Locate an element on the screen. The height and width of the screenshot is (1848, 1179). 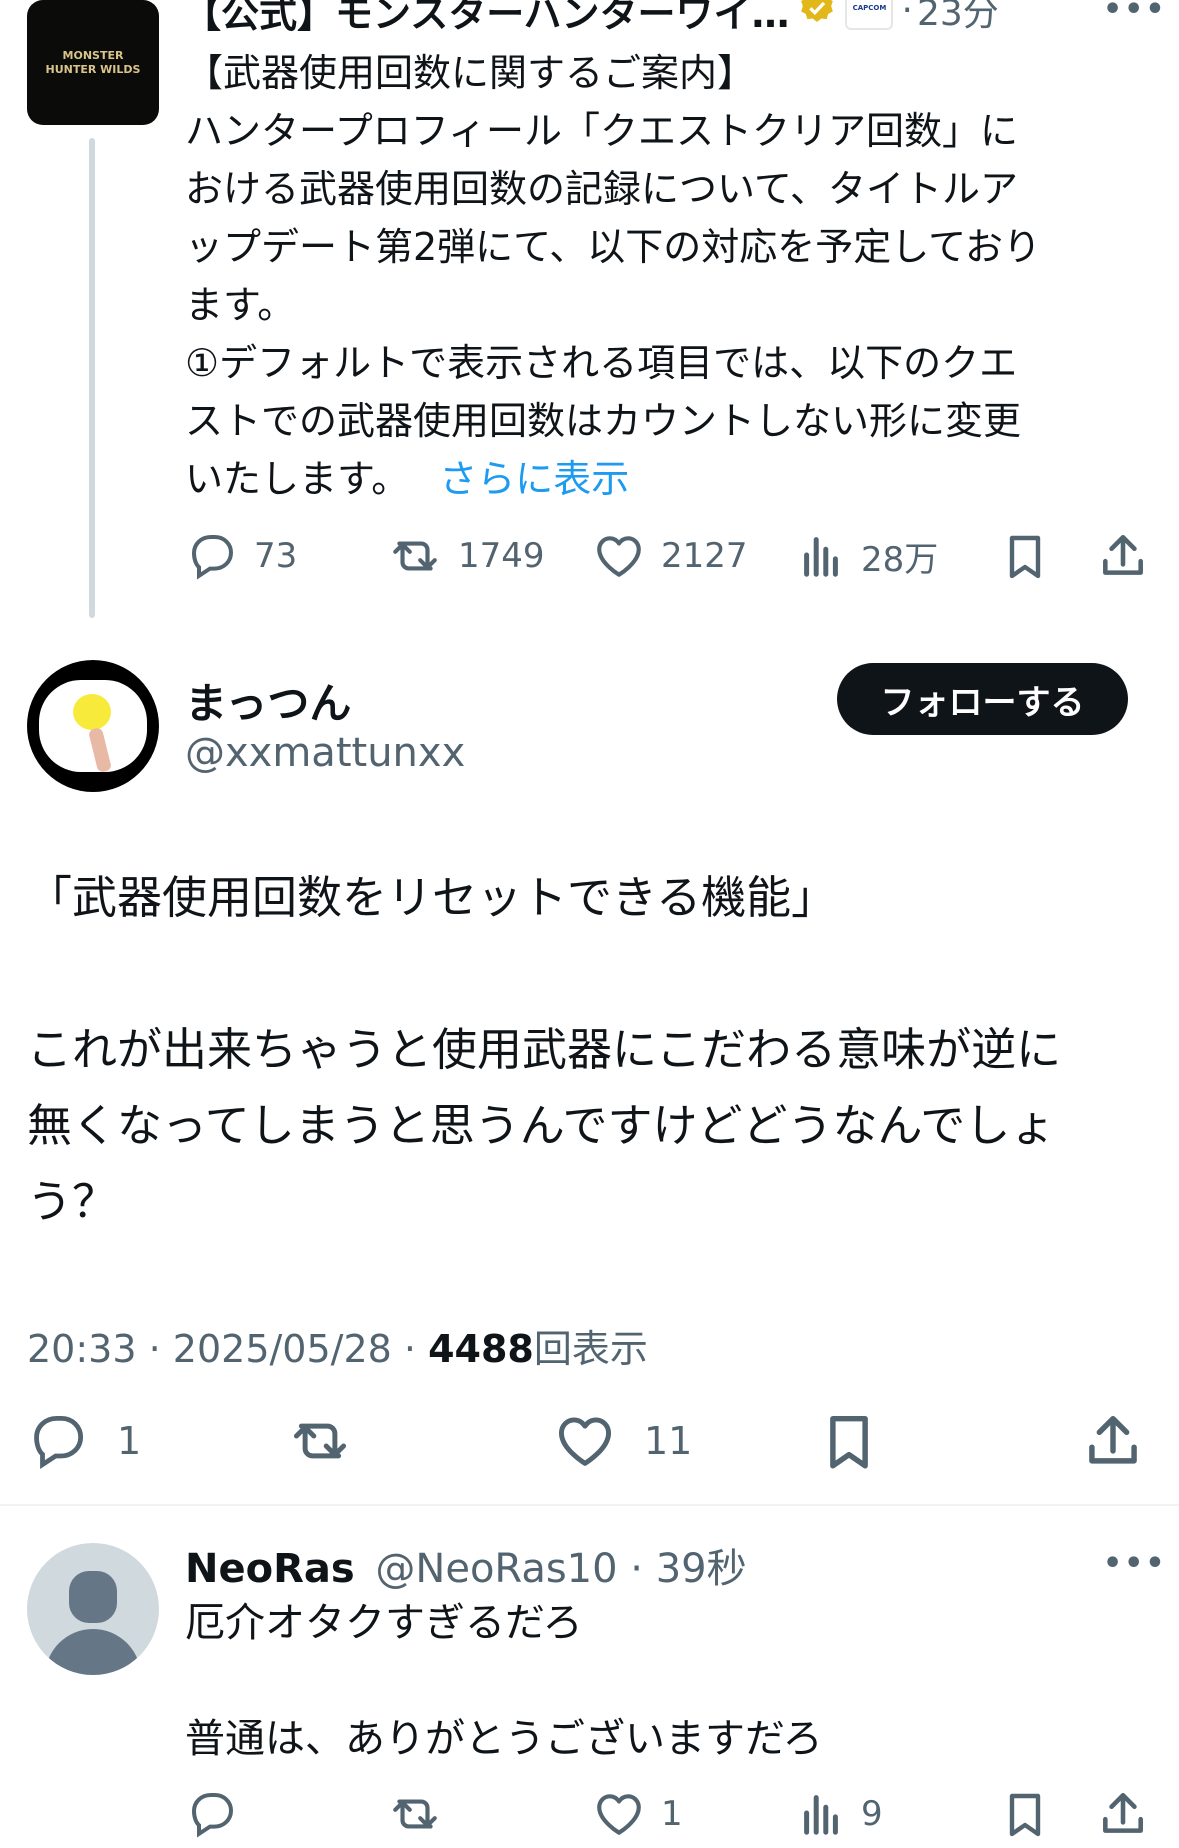
reply-retweet-button is located at coordinates (415, 1814).